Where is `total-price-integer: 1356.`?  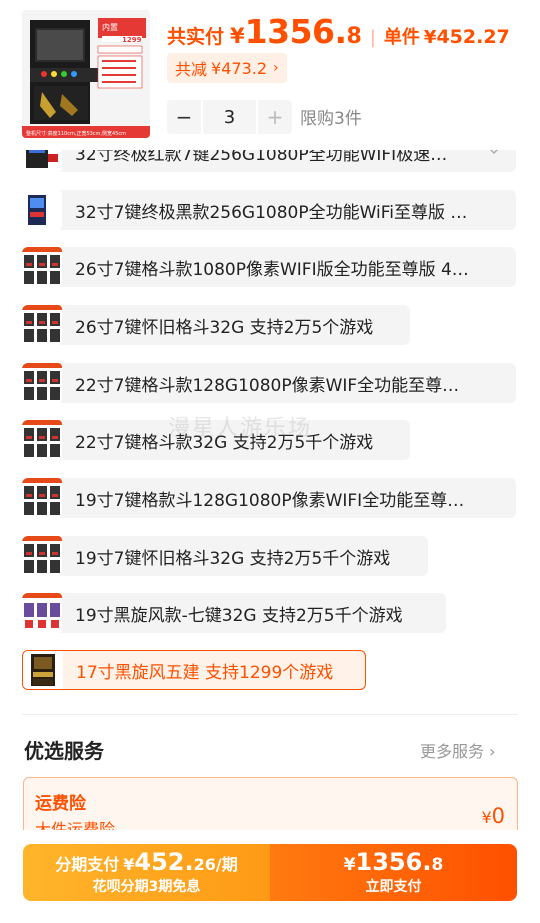 total-price-integer: 1356. is located at coordinates (295, 31).